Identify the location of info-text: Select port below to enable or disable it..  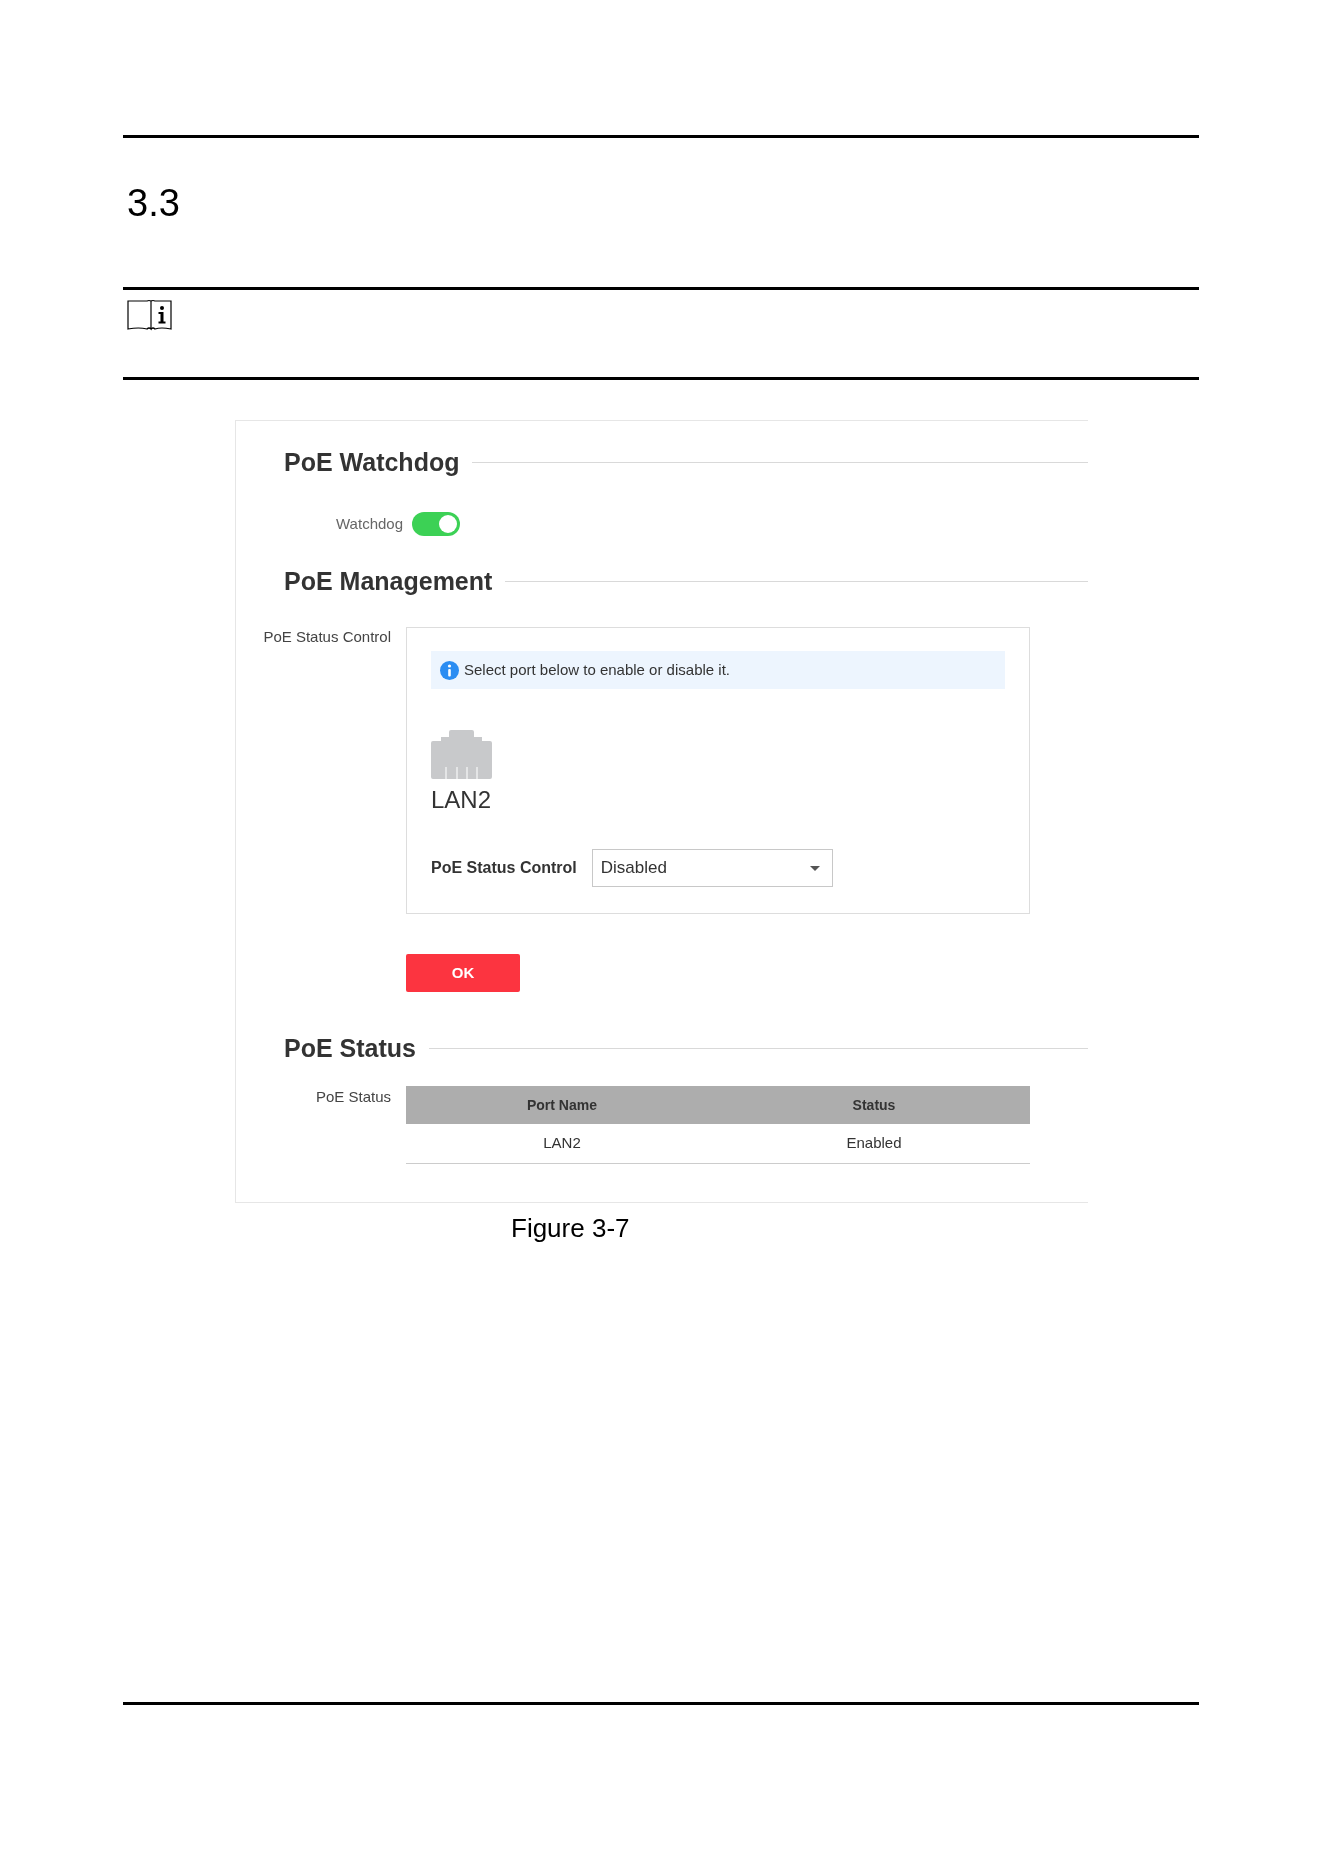
(597, 669).